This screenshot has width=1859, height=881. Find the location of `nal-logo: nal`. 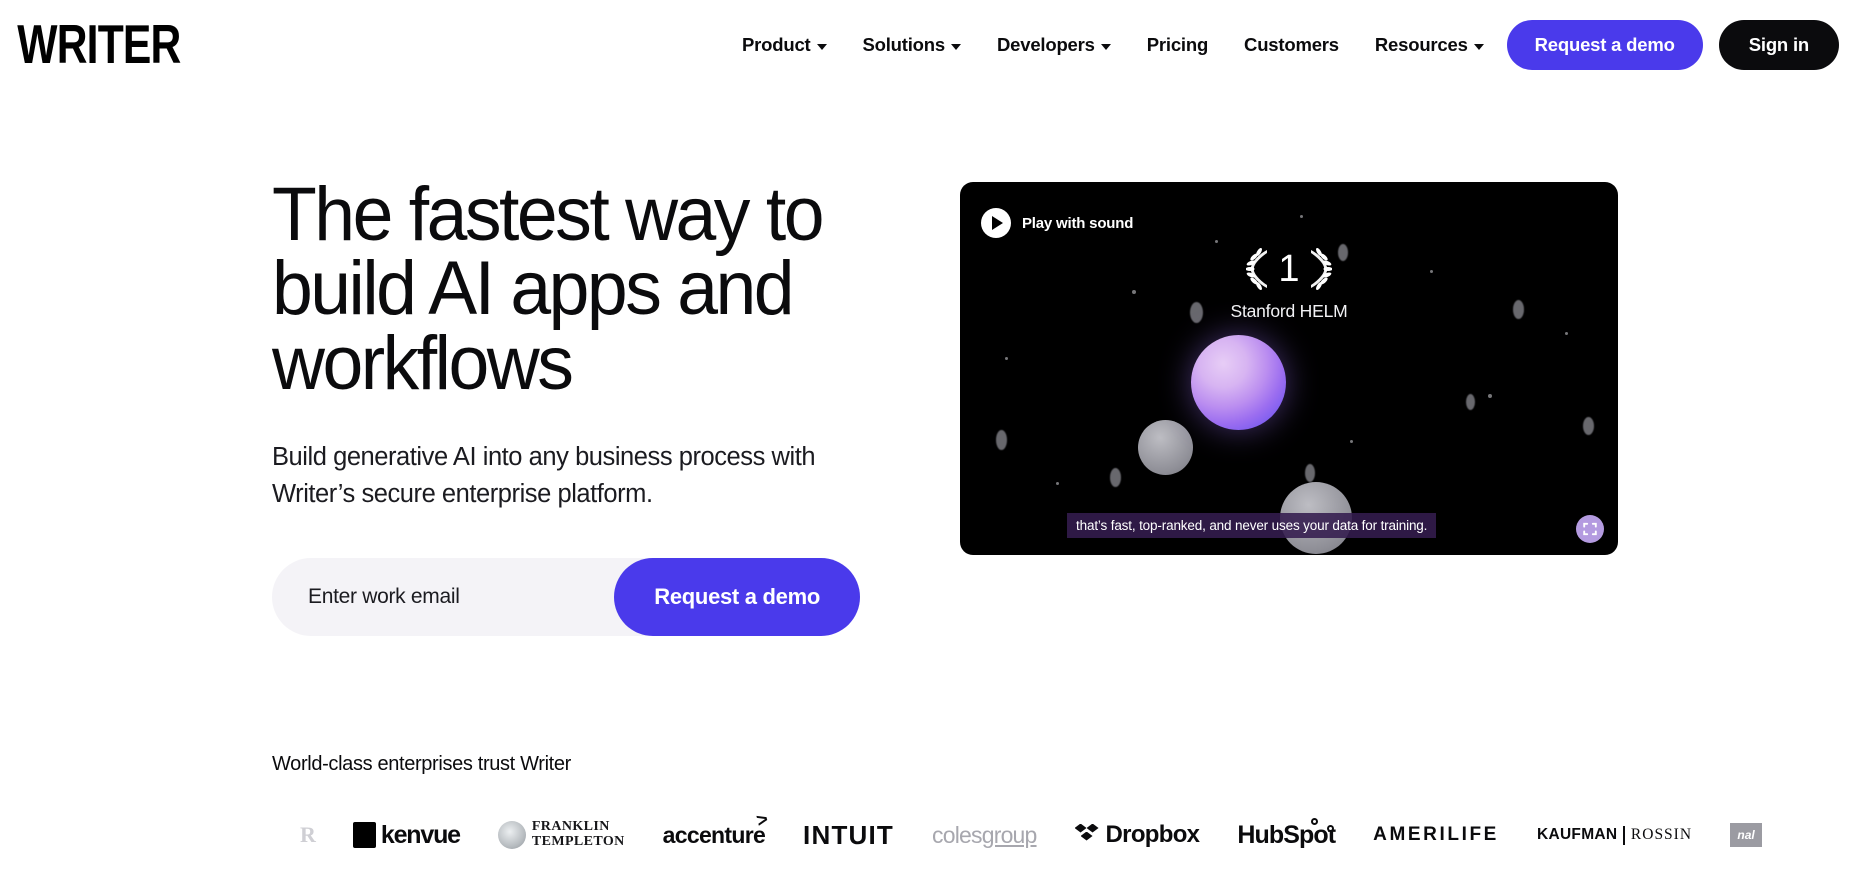

nal-logo: nal is located at coordinates (1746, 835).